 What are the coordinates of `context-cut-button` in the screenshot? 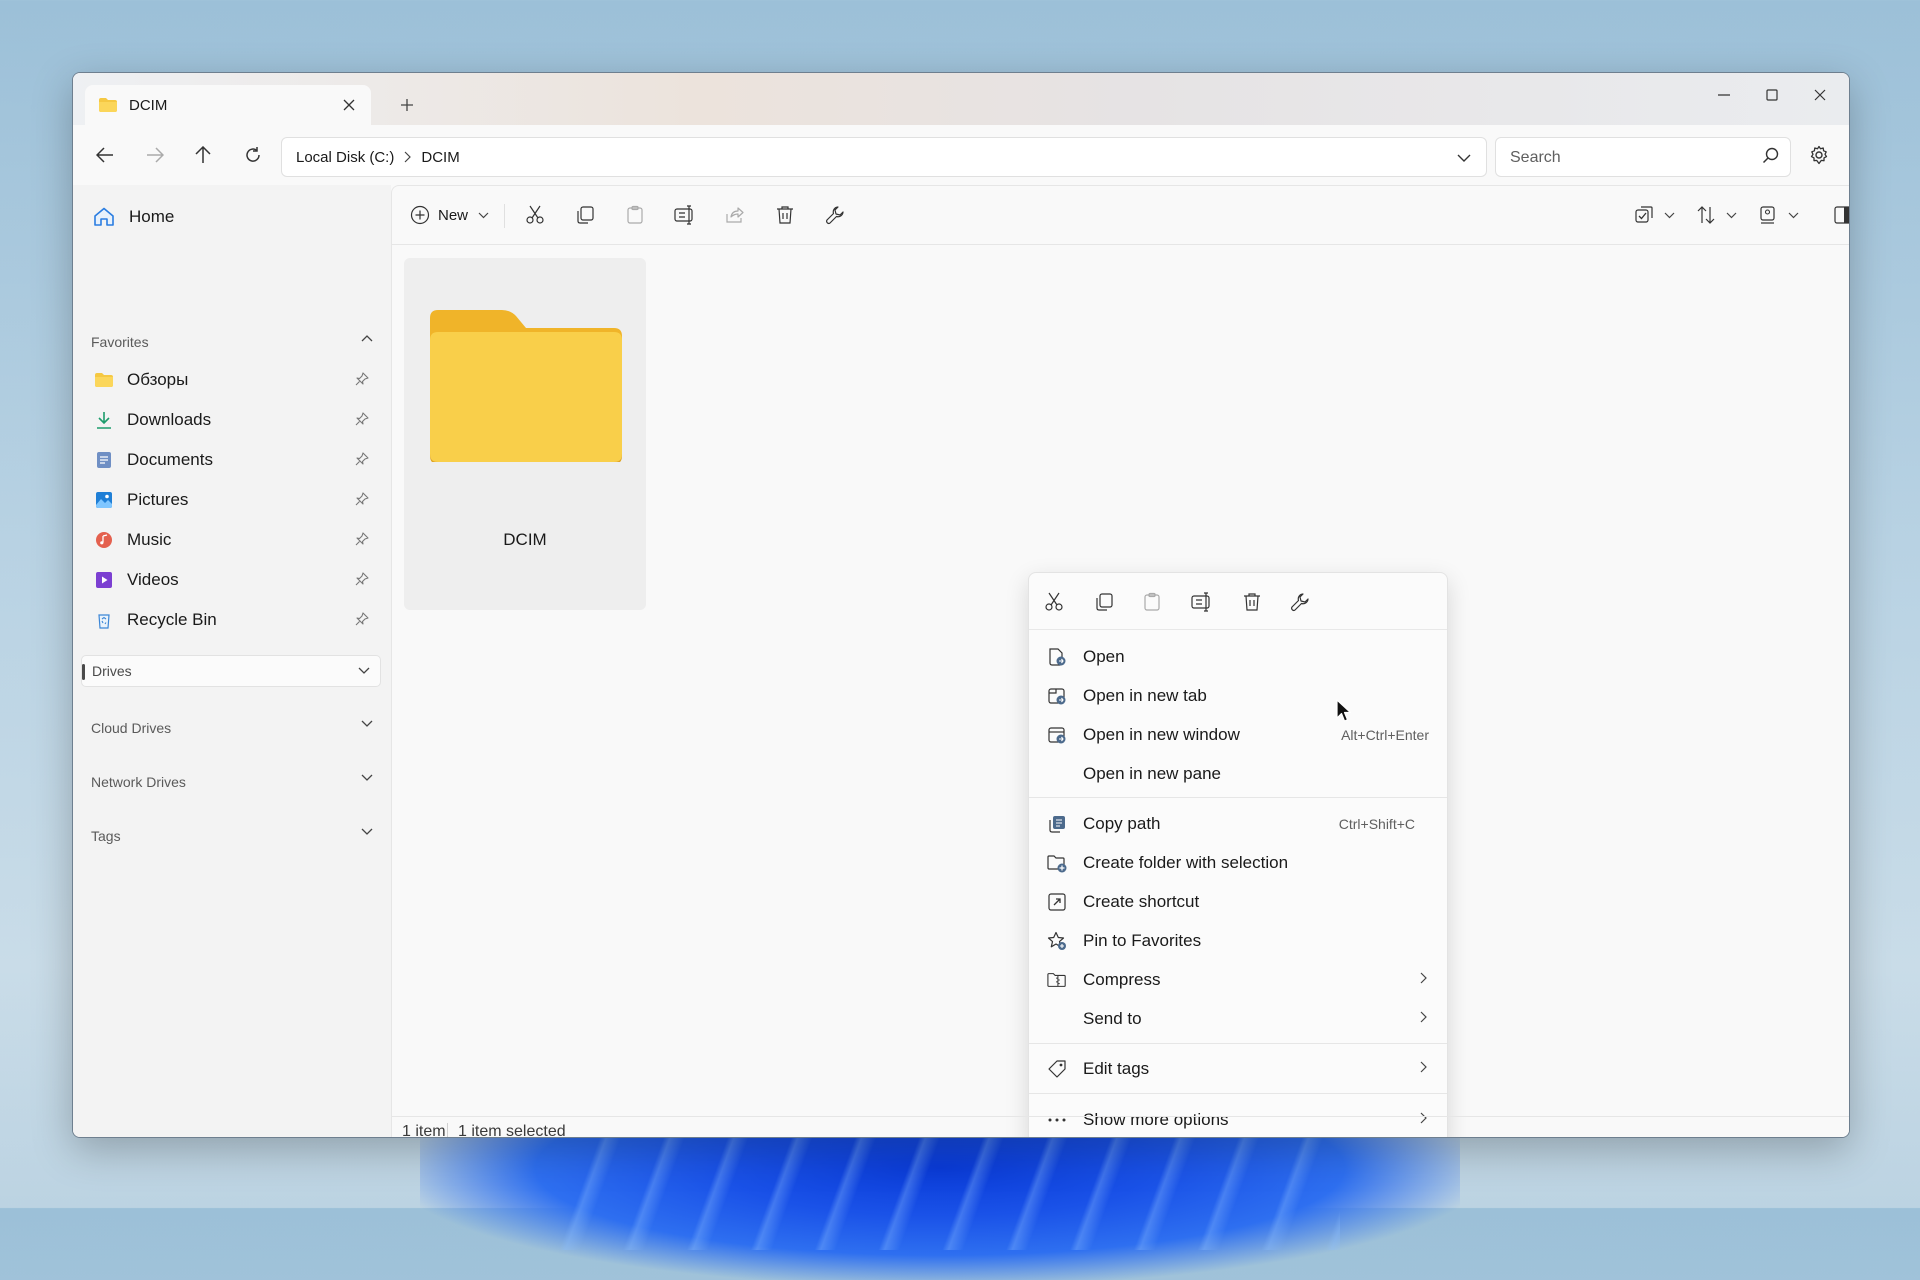 It's located at (1054, 602).